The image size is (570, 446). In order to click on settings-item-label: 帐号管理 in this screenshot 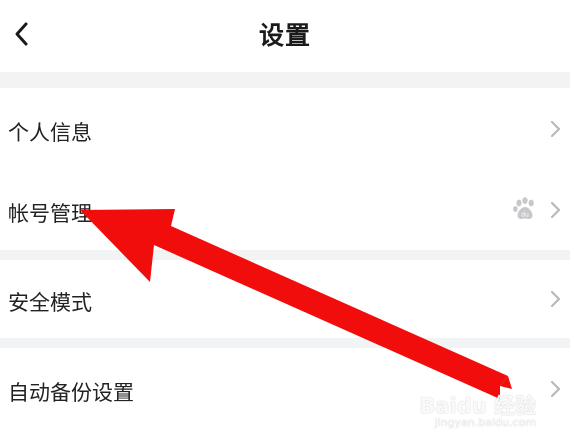, I will do `click(50, 214)`.